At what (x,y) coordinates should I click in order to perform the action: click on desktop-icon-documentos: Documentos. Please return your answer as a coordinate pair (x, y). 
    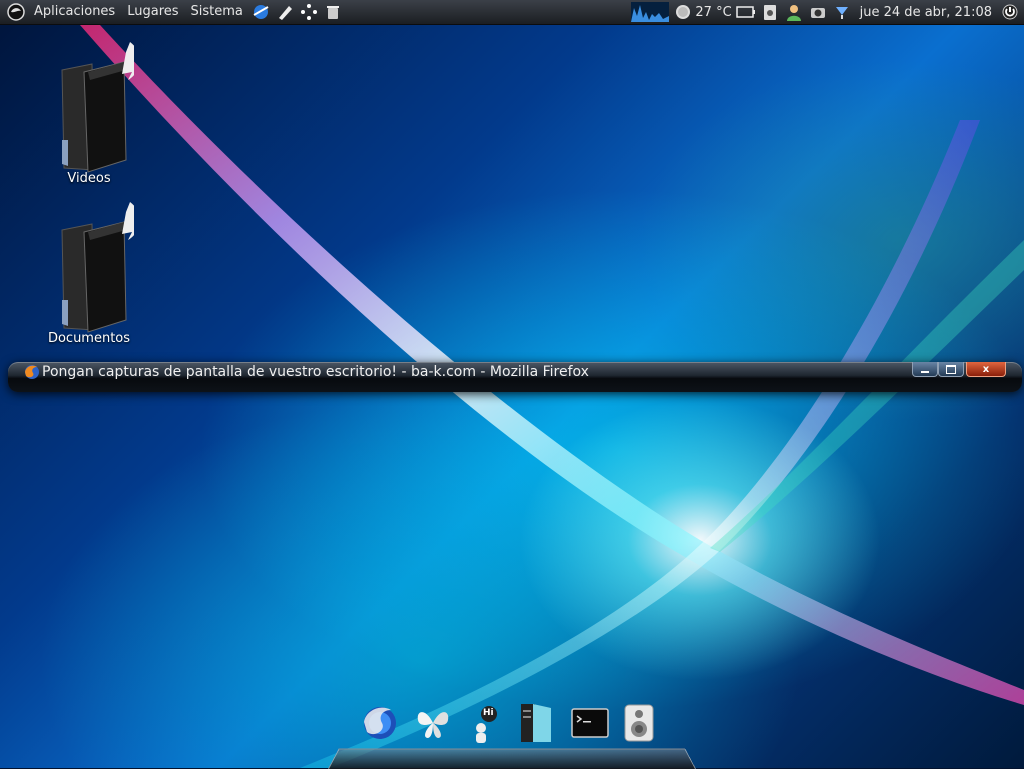
    Looking at the image, I should click on (92, 273).